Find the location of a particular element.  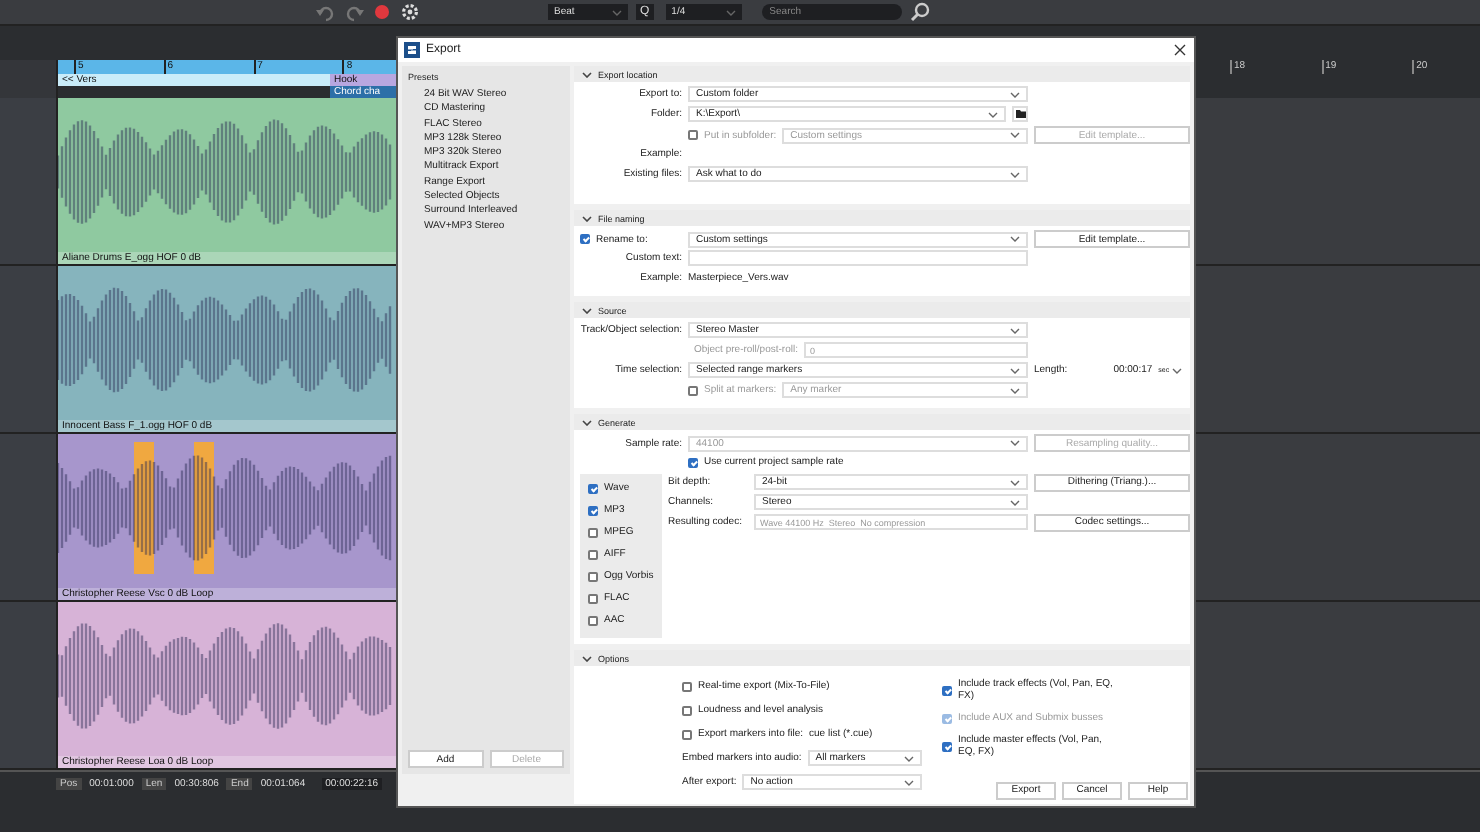

record-icon is located at coordinates (382, 12).